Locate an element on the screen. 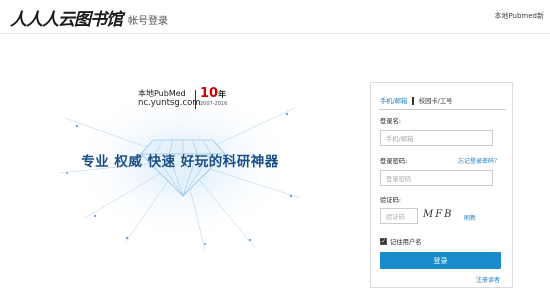 The image size is (550, 308). password-label: 登录密码: is located at coordinates (394, 161).